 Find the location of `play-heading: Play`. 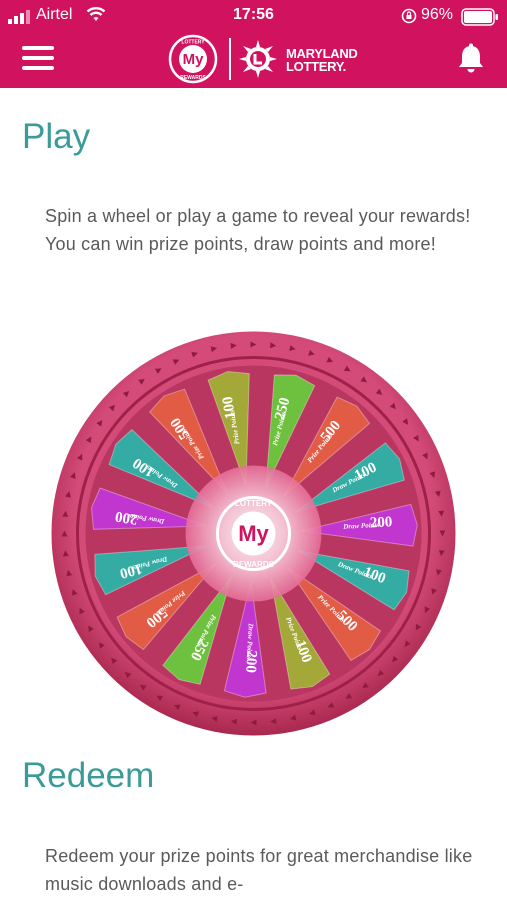

play-heading: Play is located at coordinates (56, 136).